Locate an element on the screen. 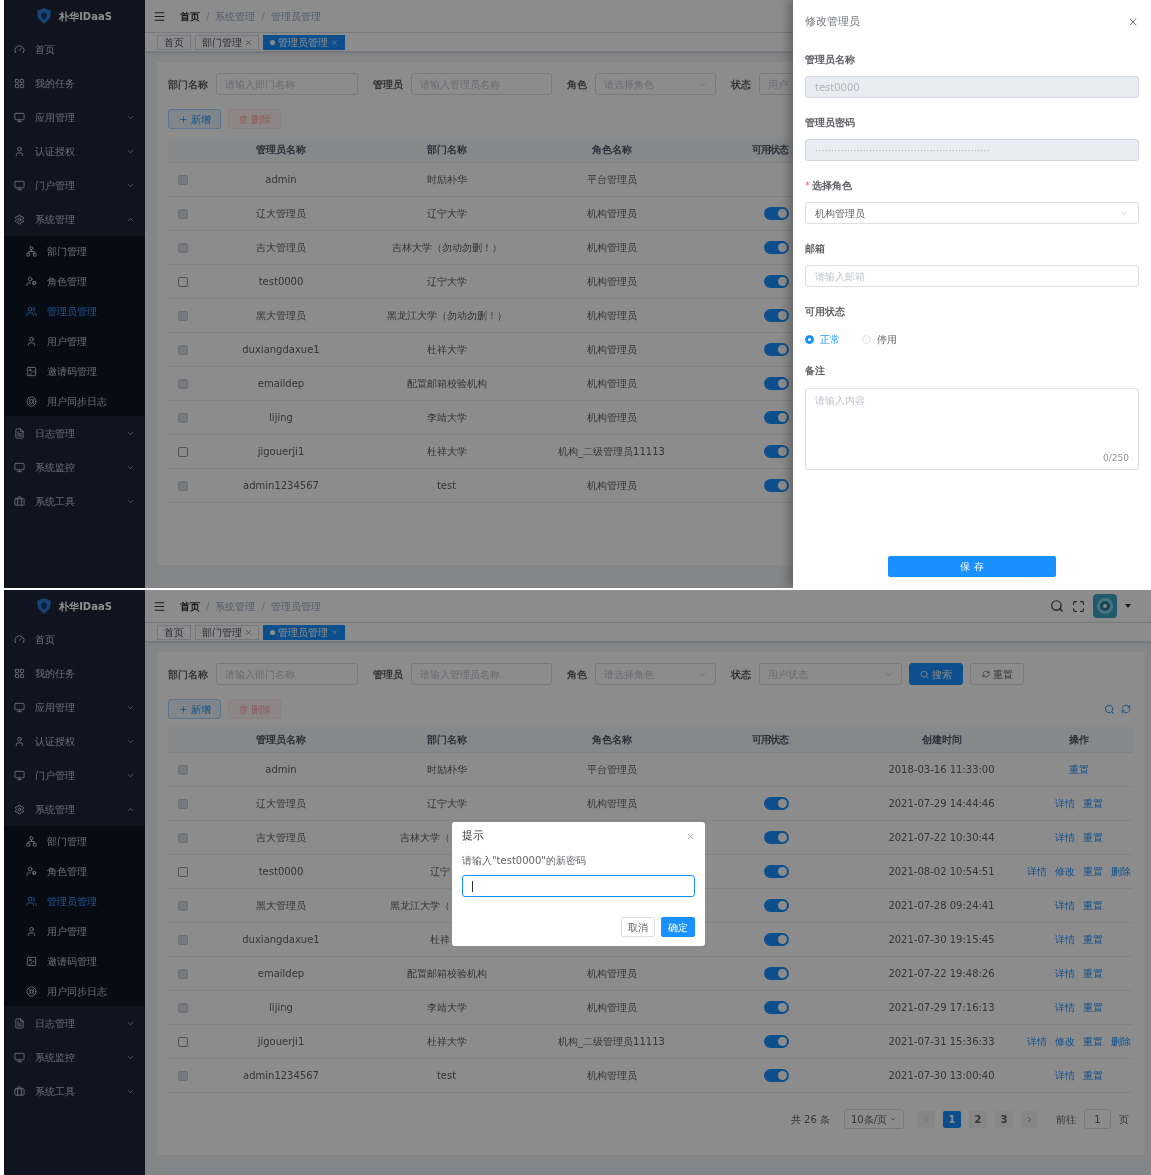 The image size is (1151, 1175). avatar-icon is located at coordinates (1105, 606).